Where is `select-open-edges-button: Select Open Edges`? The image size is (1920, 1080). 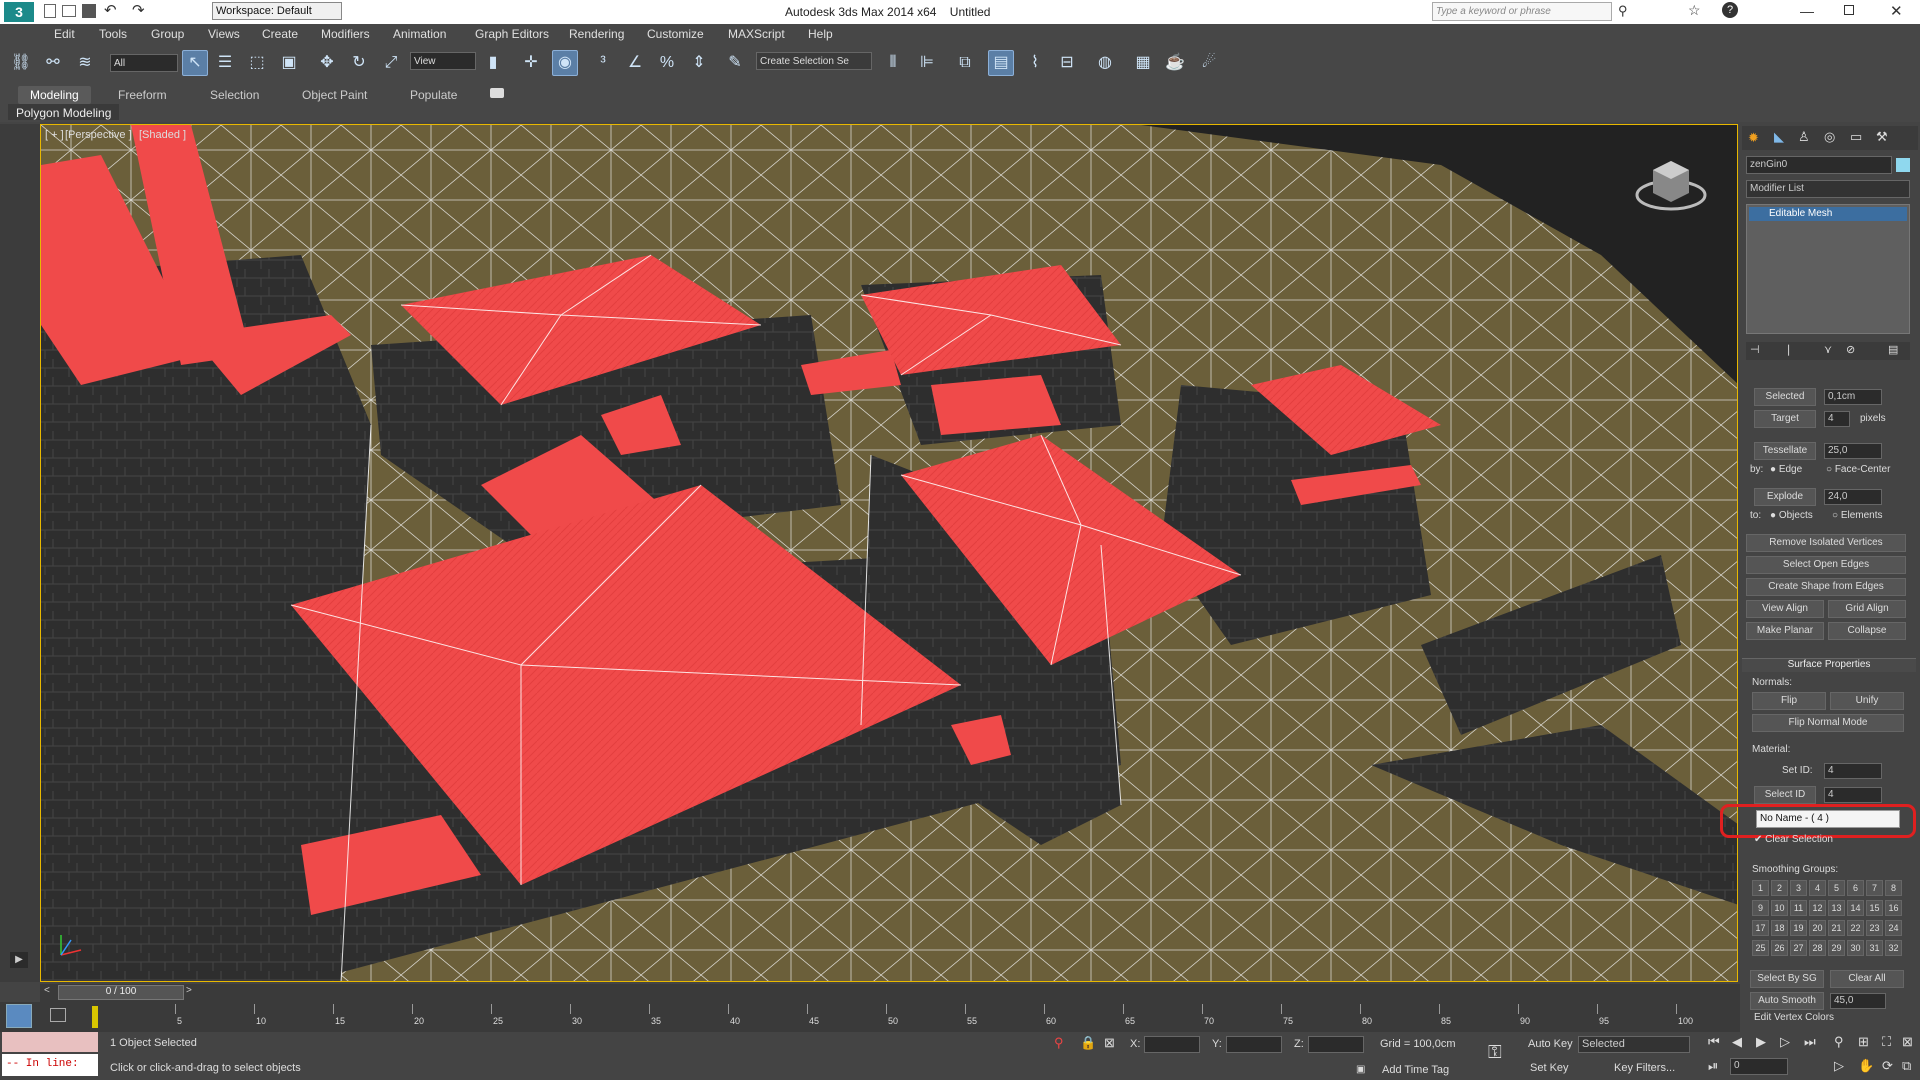
select-open-edges-button: Select Open Edges is located at coordinates (1826, 565).